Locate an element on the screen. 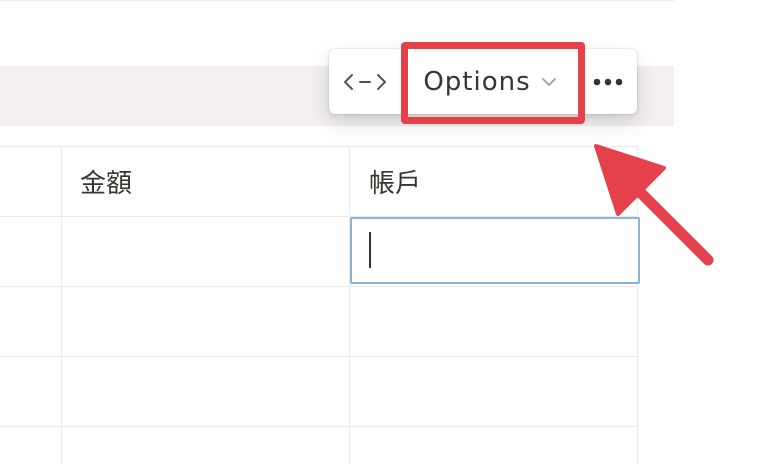 The image size is (772, 464). arrows-horizontal-icon is located at coordinates (365, 81).